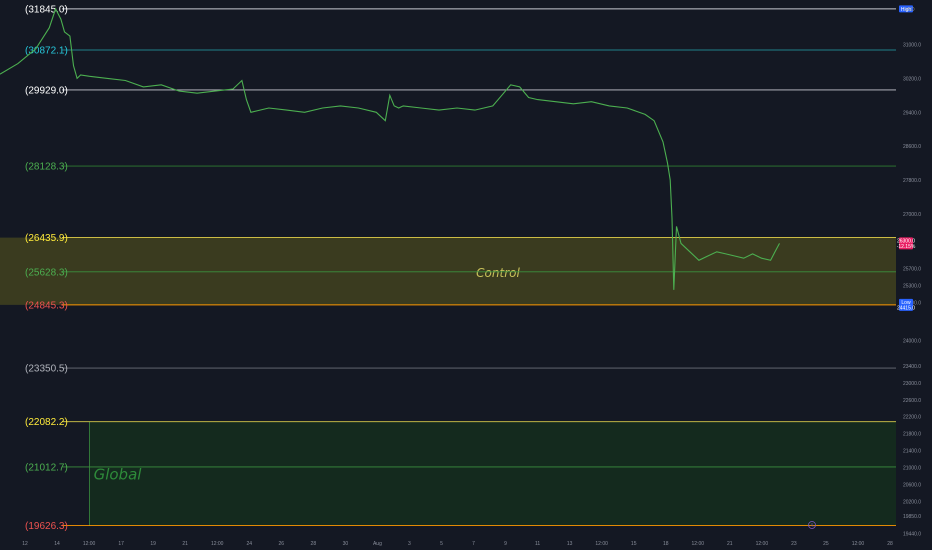  I want to click on x-tick-25: 25, so click(826, 544).